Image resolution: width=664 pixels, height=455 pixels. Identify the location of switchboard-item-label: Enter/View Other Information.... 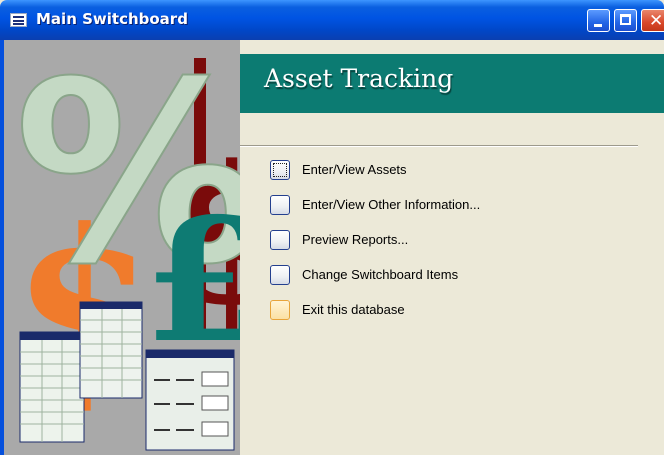
(391, 204).